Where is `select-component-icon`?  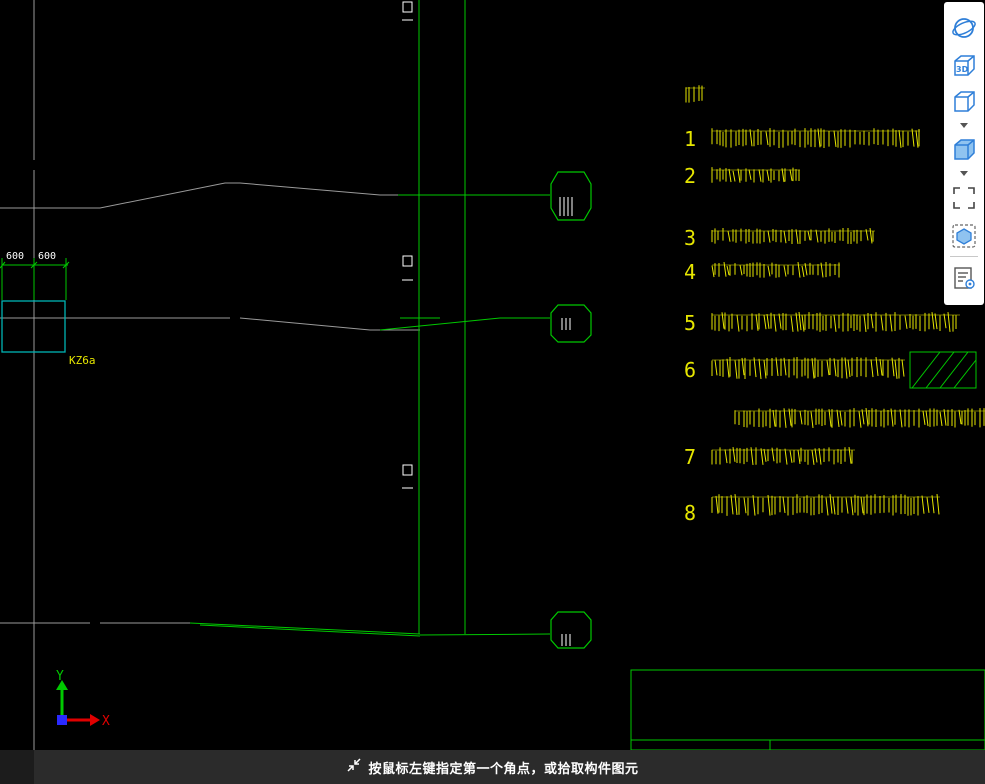
select-component-icon is located at coordinates (964, 236).